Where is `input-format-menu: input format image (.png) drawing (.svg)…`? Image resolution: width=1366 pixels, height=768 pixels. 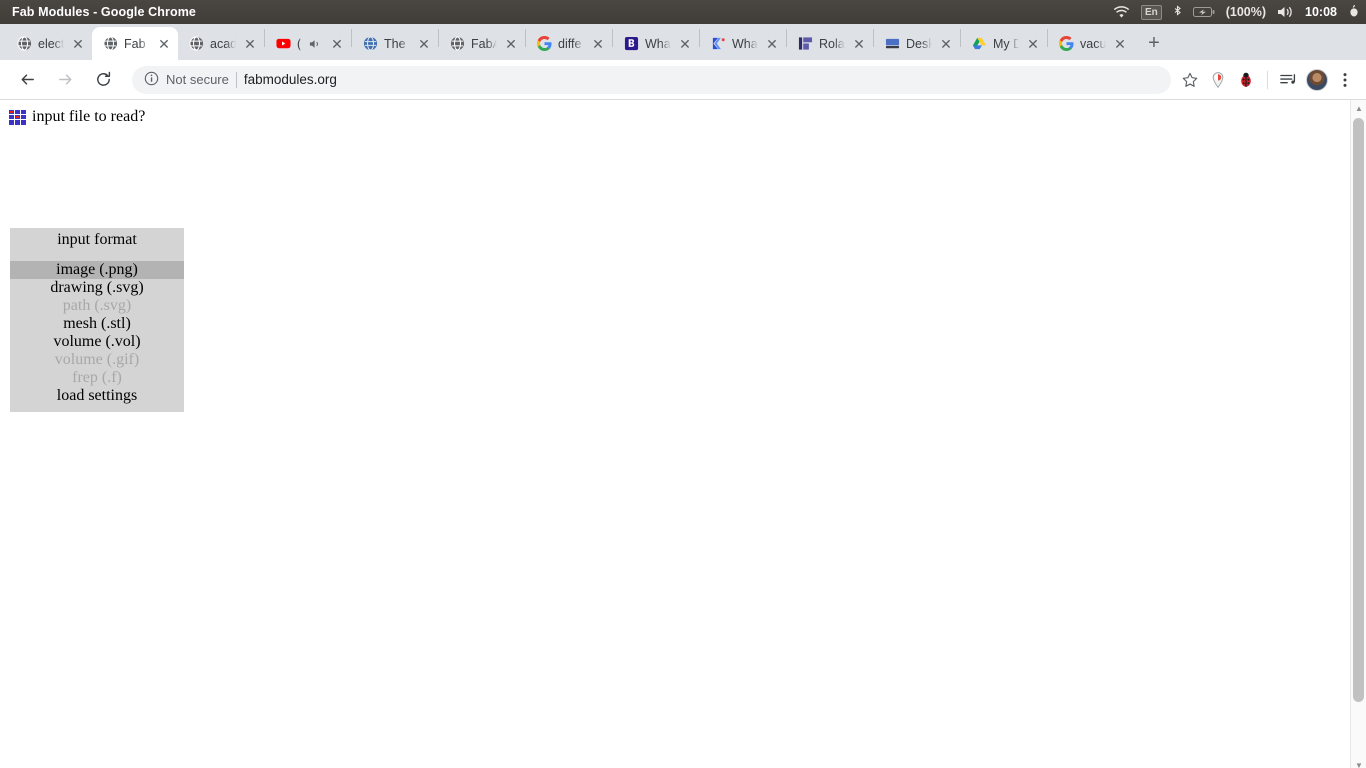
input-format-menu: input format image (.png) drawing (.svg)… is located at coordinates (97, 320).